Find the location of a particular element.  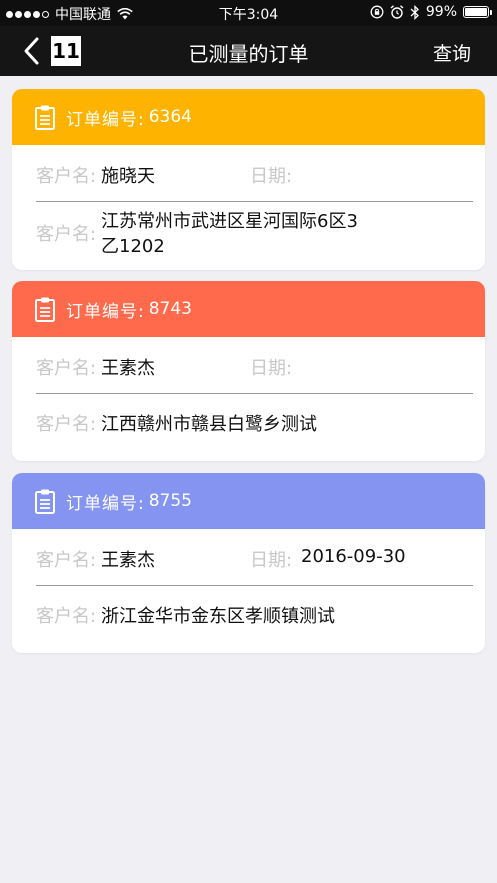

bluetooth-icon is located at coordinates (414, 12).